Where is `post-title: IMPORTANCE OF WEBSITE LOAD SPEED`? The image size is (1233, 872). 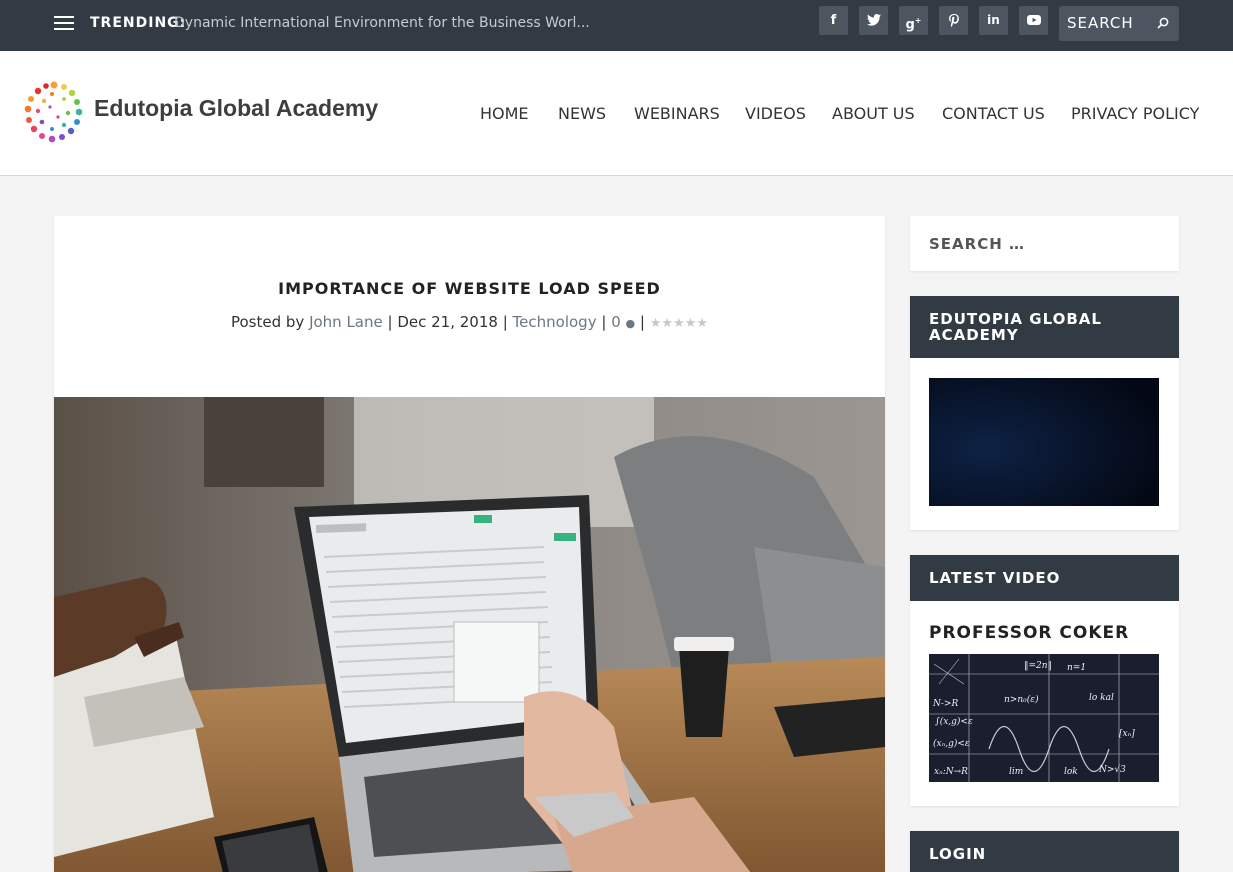 post-title: IMPORTANCE OF WEBSITE LOAD SPEED is located at coordinates (469, 288).